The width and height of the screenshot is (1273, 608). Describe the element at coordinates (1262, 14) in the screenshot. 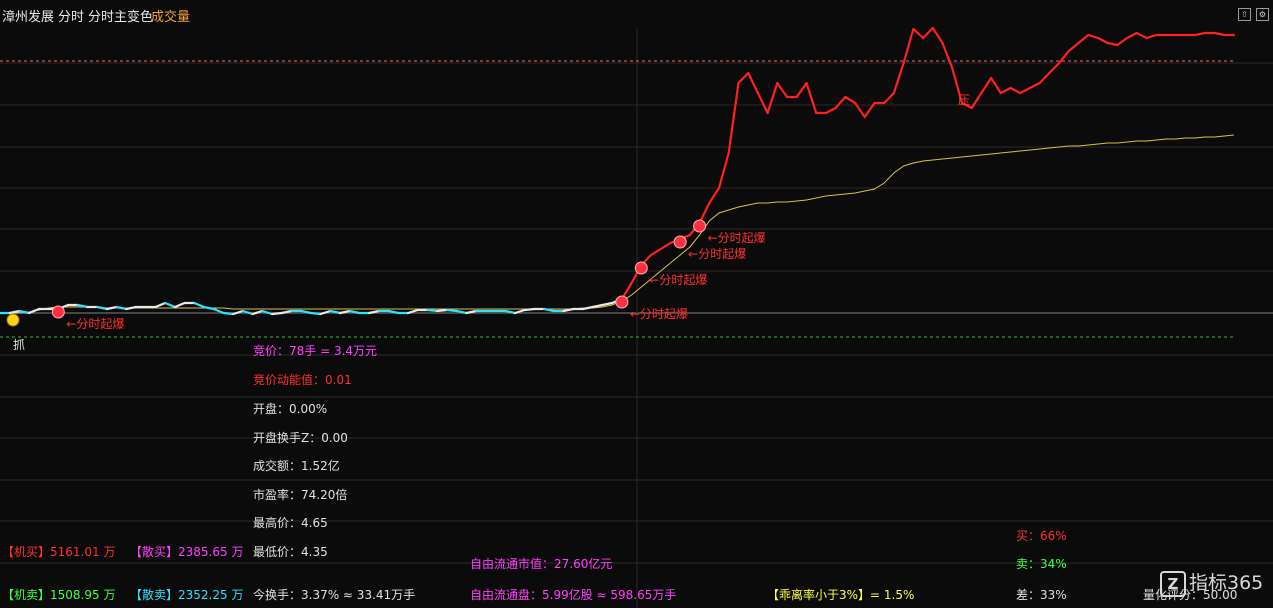

I see `settings-icon: ⚙` at that location.